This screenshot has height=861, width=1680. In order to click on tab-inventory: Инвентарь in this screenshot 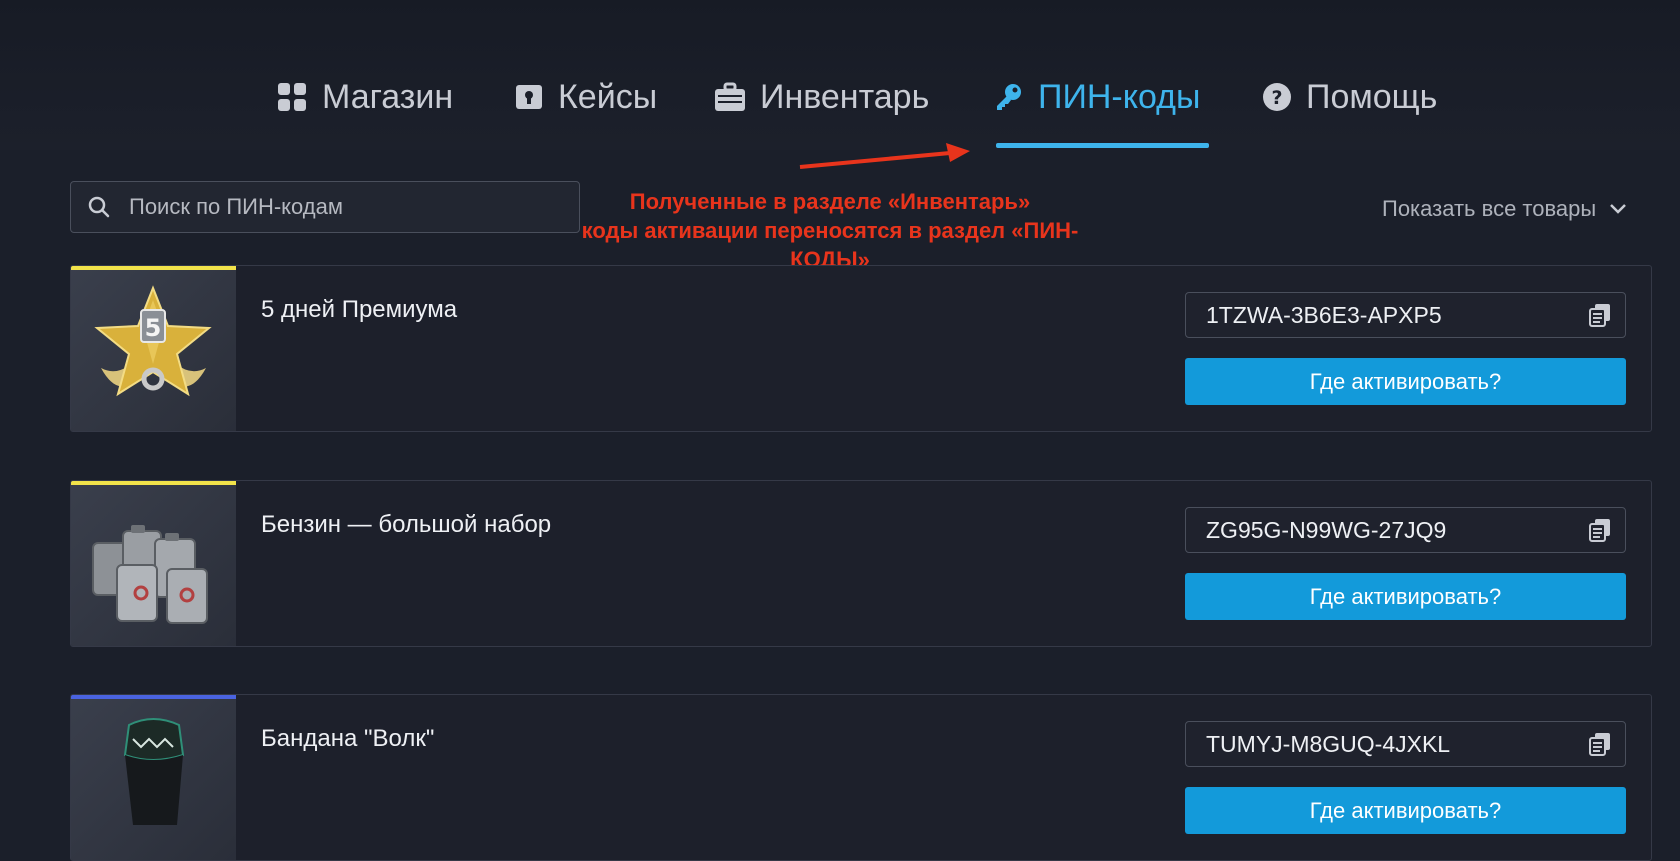, I will do `click(821, 97)`.